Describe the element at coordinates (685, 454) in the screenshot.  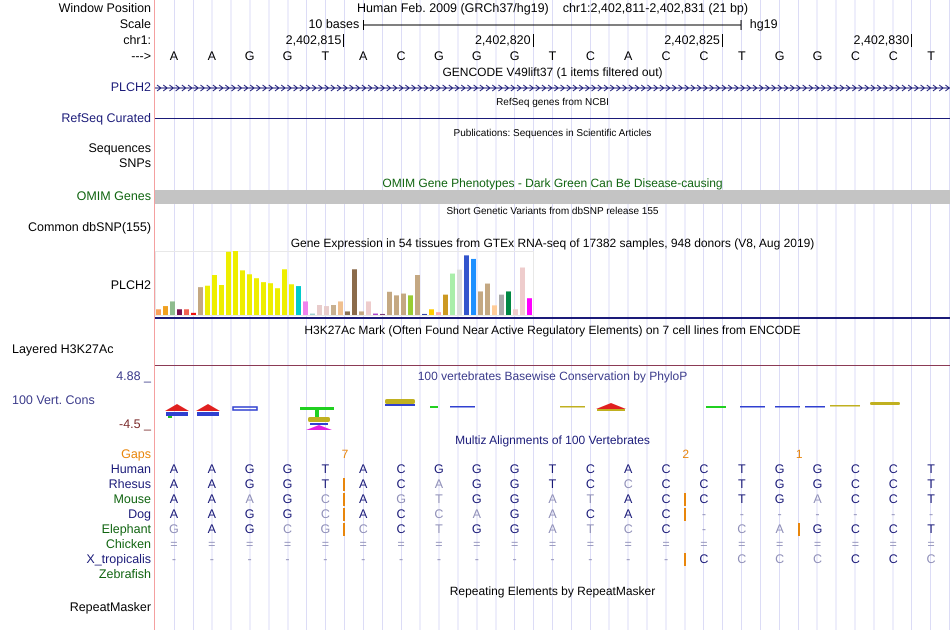
I see `gap-count: 2` at that location.